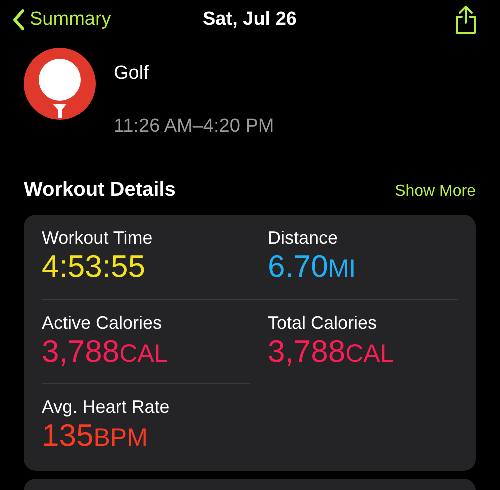 The height and width of the screenshot is (490, 500). I want to click on show-more-link: Show More, so click(435, 192).